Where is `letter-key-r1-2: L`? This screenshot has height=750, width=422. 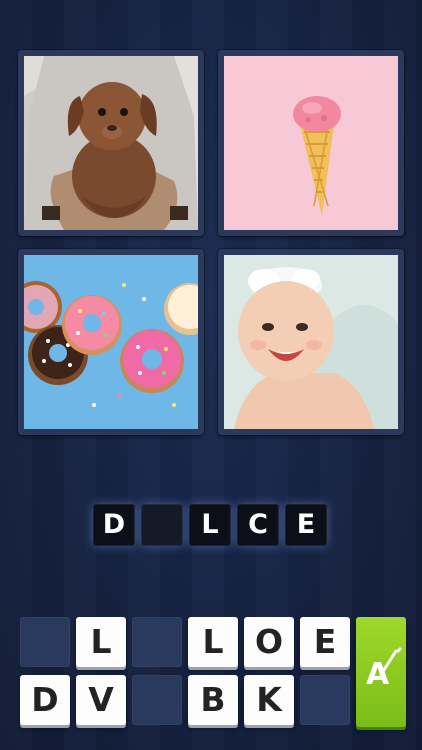
letter-key-r1-2: L is located at coordinates (101, 642).